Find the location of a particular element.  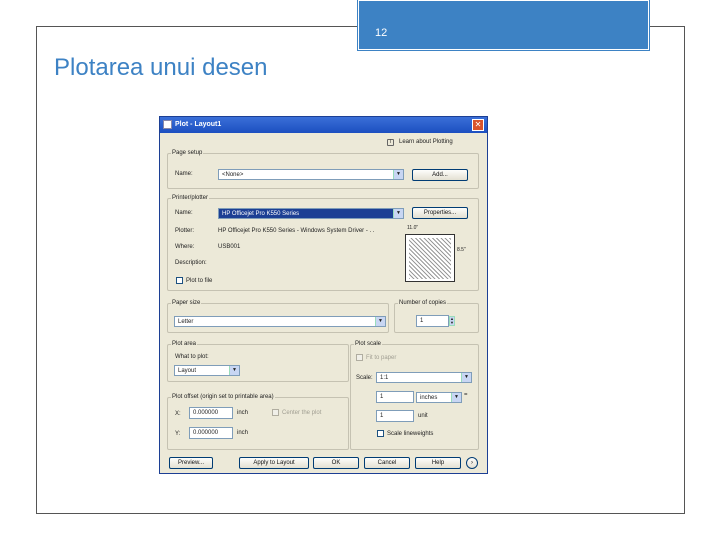

plot-area-group is located at coordinates (258, 363).